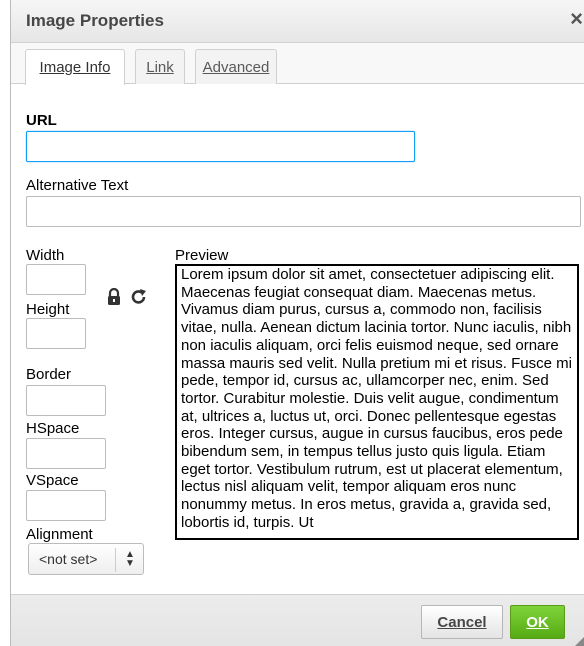 The height and width of the screenshot is (646, 584). I want to click on tab-image-info: Image Info, so click(75, 67).